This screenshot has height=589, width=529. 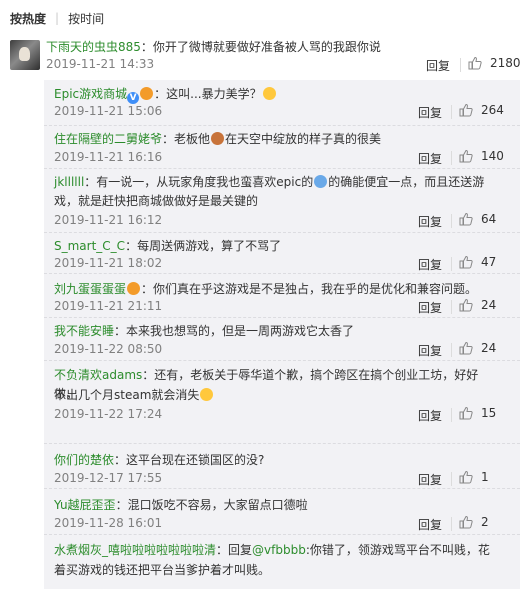 I want to click on main-comment-body: ：你开了微博就要做好准备被人骂的我跟你说, so click(x=260, y=47).